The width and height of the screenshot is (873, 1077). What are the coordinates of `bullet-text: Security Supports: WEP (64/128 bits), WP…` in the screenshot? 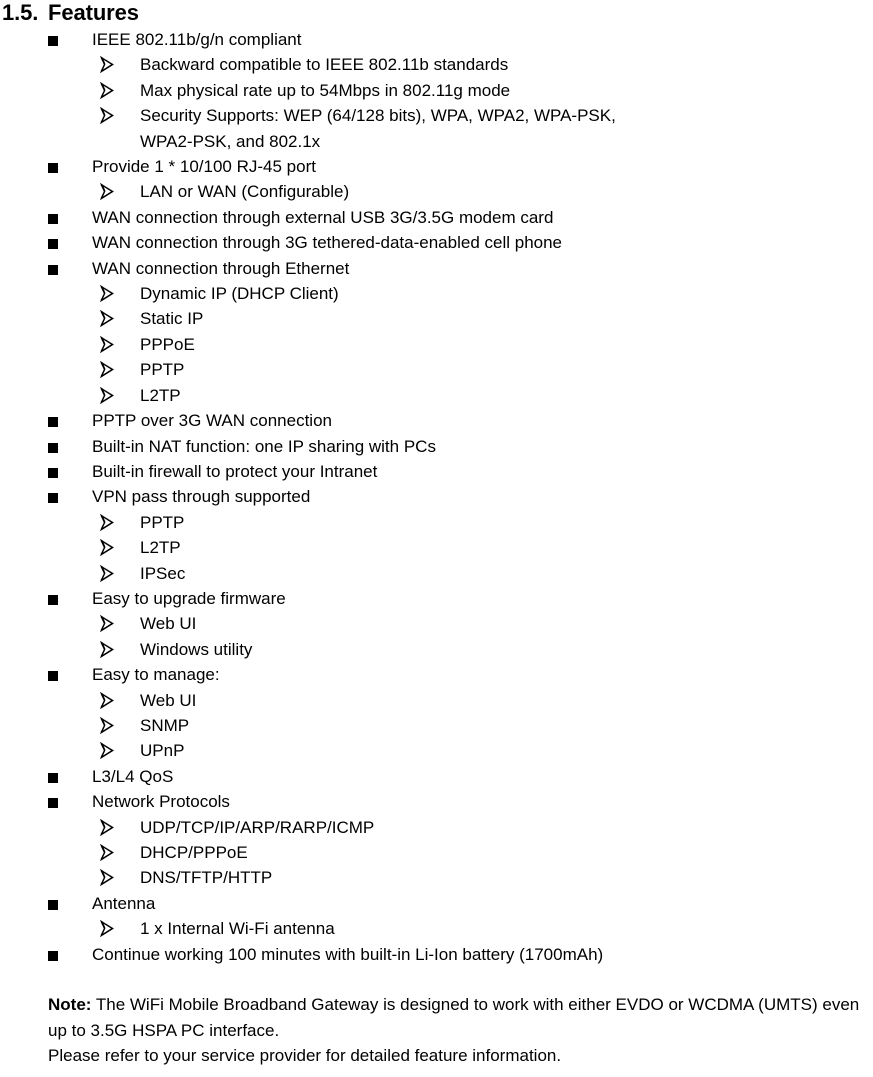 It's located at (378, 116).